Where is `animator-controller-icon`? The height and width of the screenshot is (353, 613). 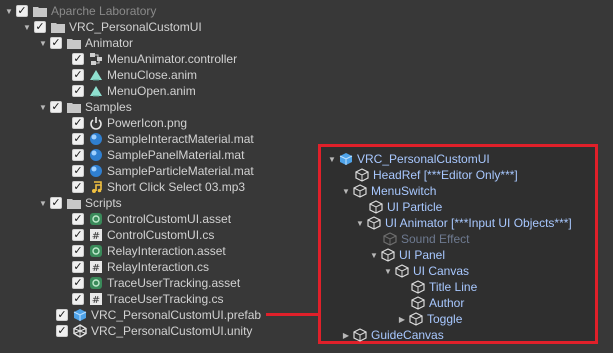 animator-controller-icon is located at coordinates (96, 59).